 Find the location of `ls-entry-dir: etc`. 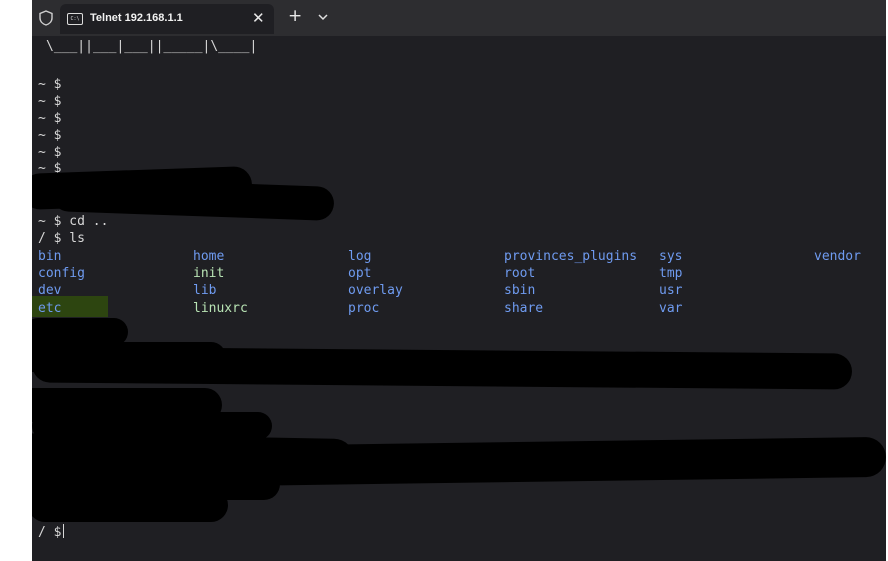

ls-entry-dir: etc is located at coordinates (50, 308).